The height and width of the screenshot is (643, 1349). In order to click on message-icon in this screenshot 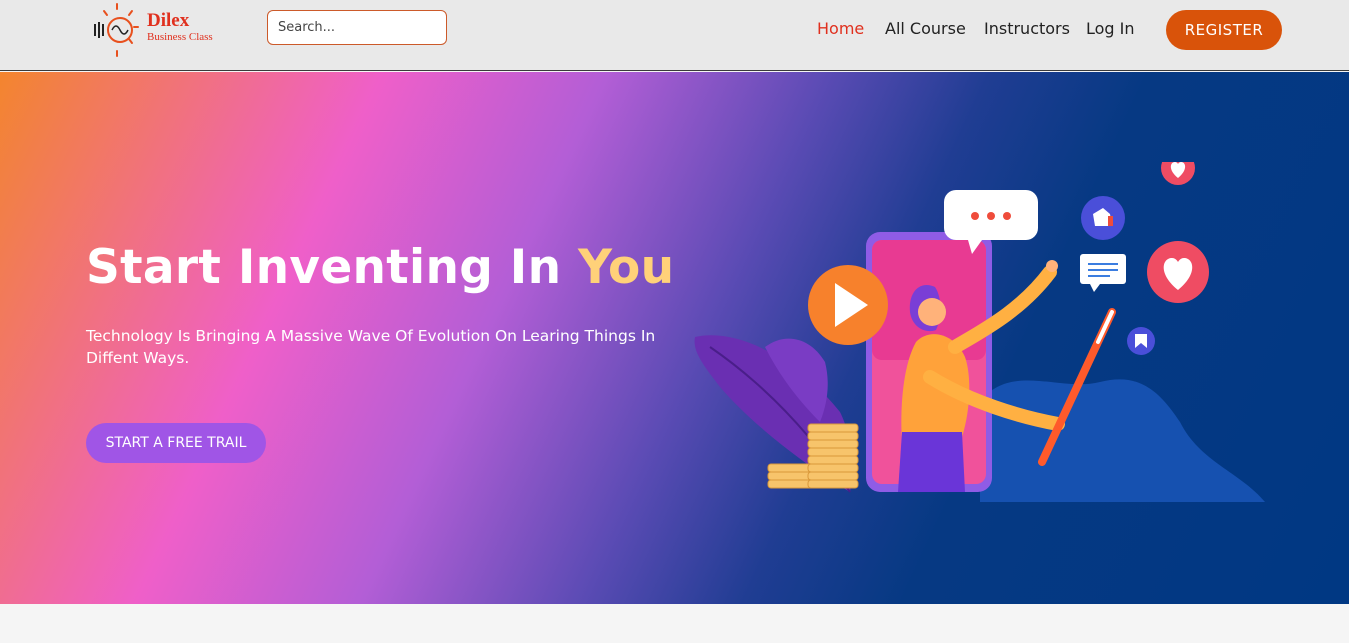, I will do `click(1103, 273)`.